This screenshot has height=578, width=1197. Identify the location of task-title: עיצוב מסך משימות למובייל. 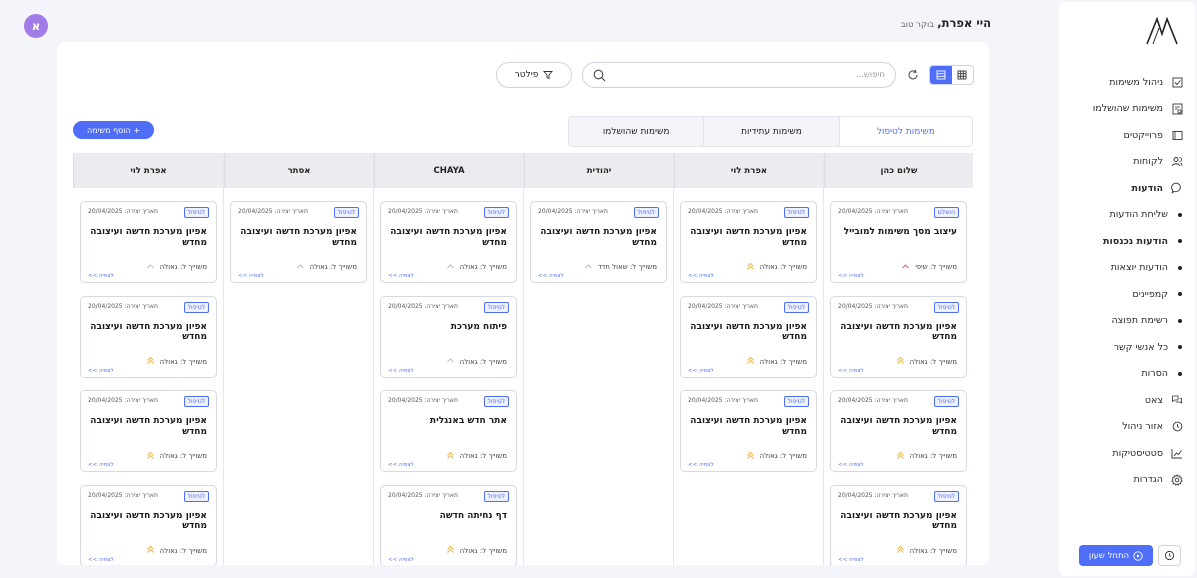
(900, 232).